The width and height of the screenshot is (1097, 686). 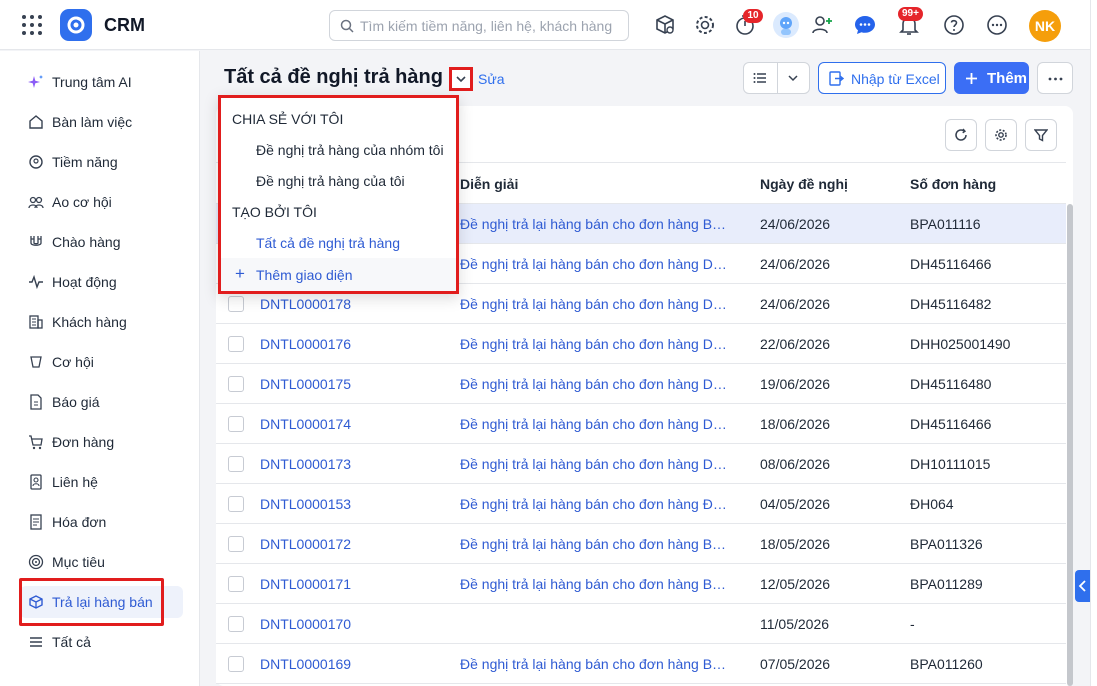 What do you see at coordinates (350, 150) in the screenshot?
I see `dropdown-item-team-returns: Đề nghị trả hàng của nhóm tôi` at bounding box center [350, 150].